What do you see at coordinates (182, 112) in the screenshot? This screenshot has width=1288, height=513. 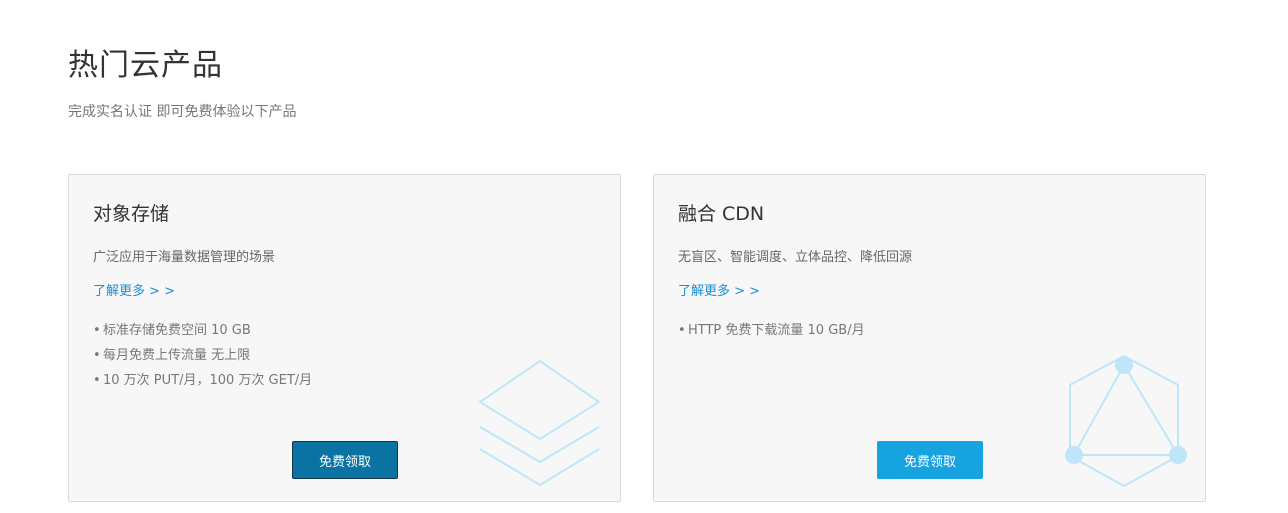 I see `section-subtitle: 完成实名认证 即可免费体验以下产品` at bounding box center [182, 112].